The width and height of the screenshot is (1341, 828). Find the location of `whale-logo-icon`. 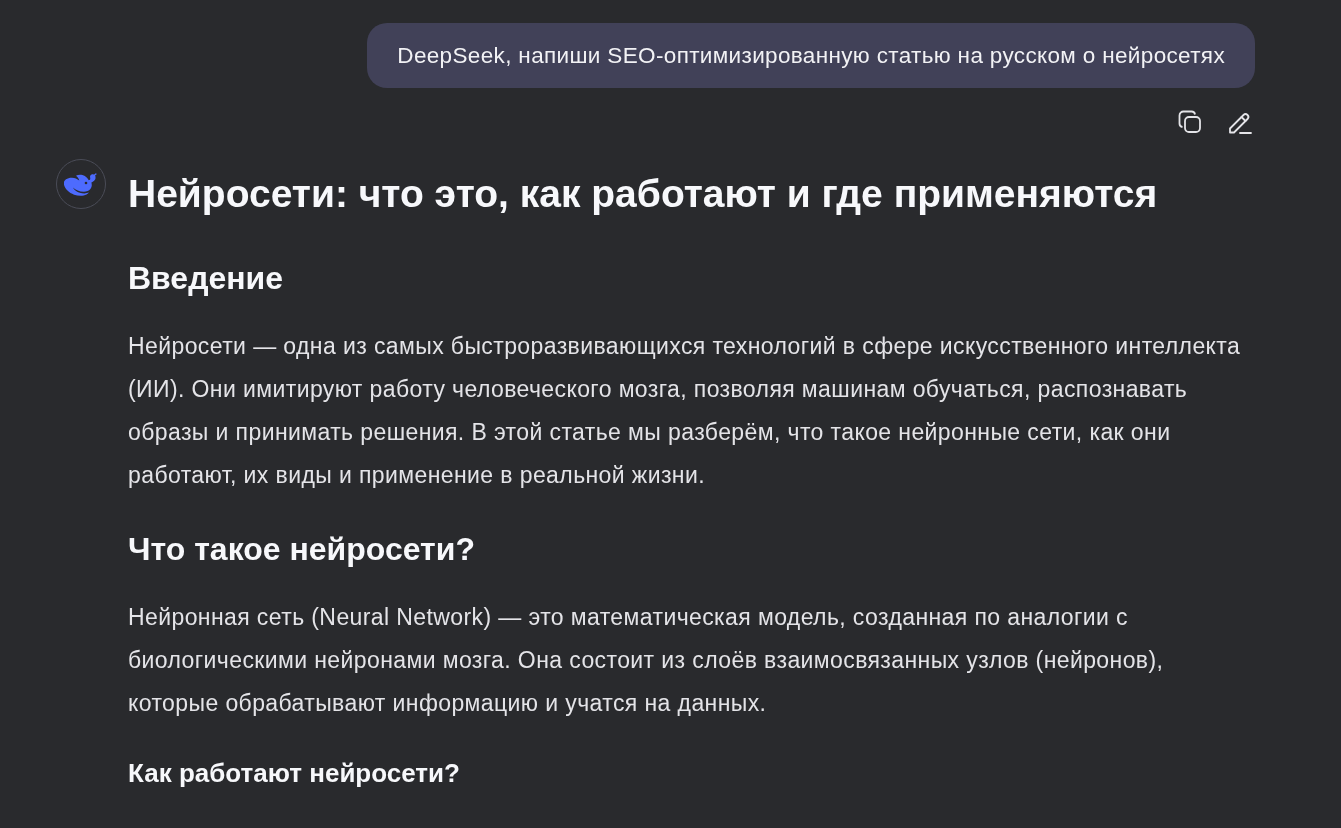

whale-logo-icon is located at coordinates (81, 184).